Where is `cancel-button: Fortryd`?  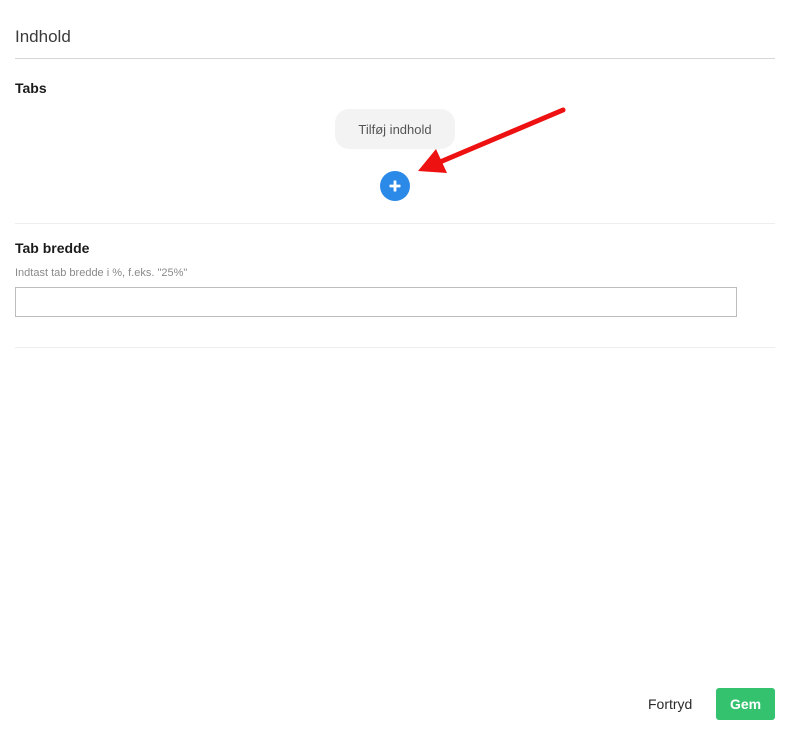 cancel-button: Fortryd is located at coordinates (670, 704).